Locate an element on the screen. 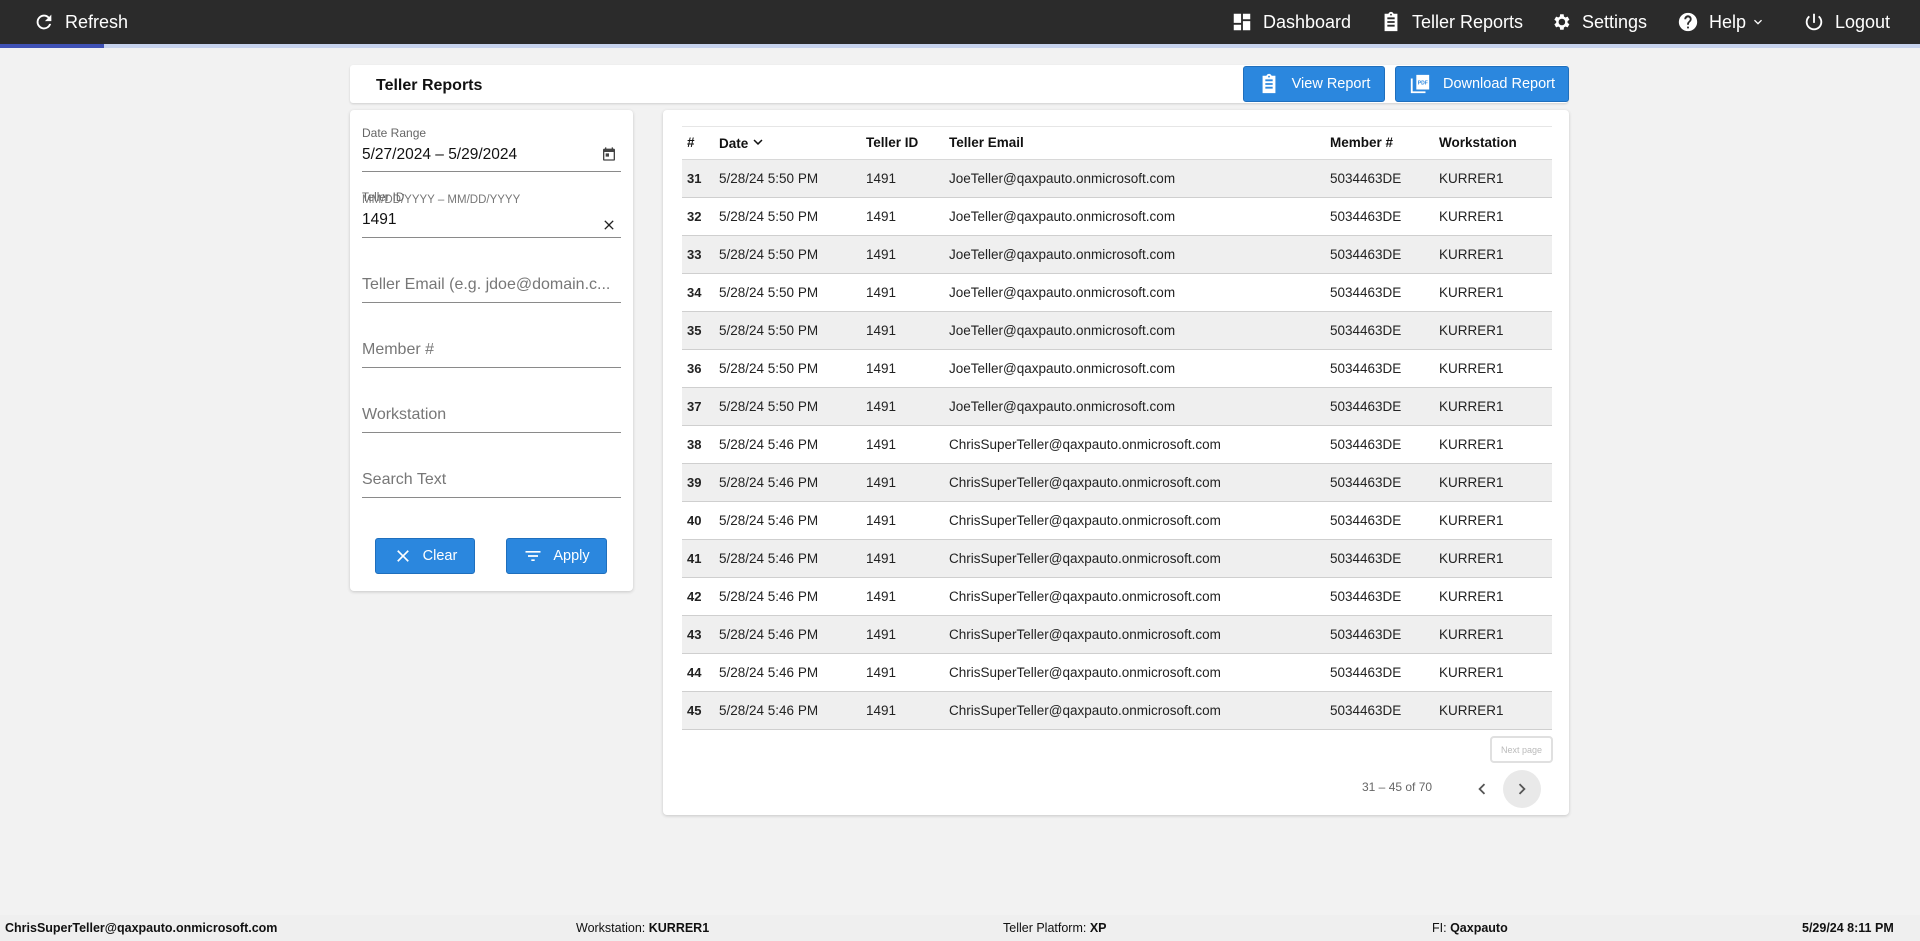 This screenshot has height=941, width=1920. apply-button: Apply is located at coordinates (556, 556).